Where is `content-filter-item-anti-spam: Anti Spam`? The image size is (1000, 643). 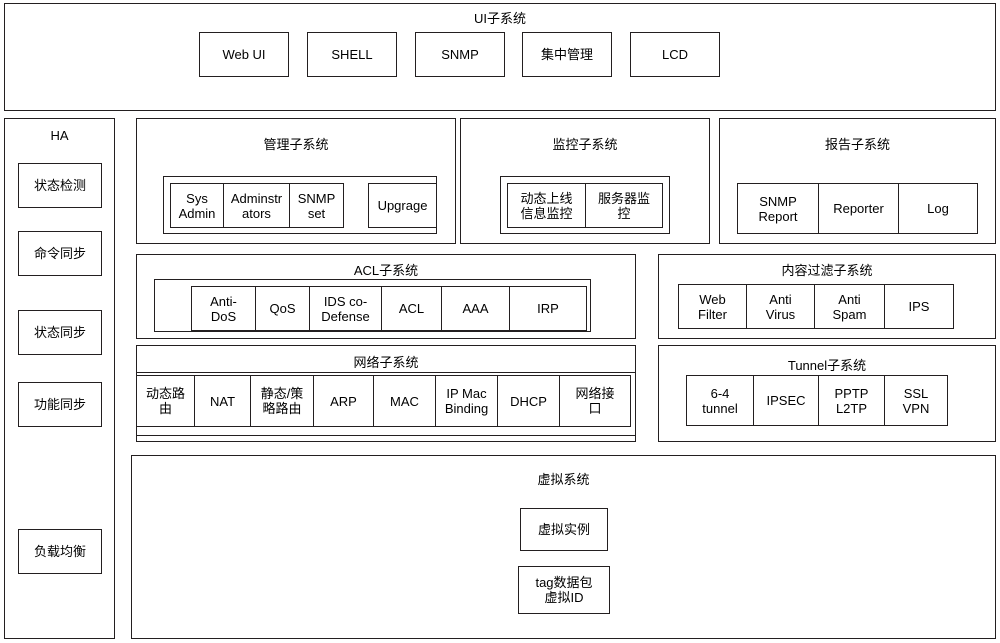 content-filter-item-anti-spam: Anti Spam is located at coordinates (849, 306).